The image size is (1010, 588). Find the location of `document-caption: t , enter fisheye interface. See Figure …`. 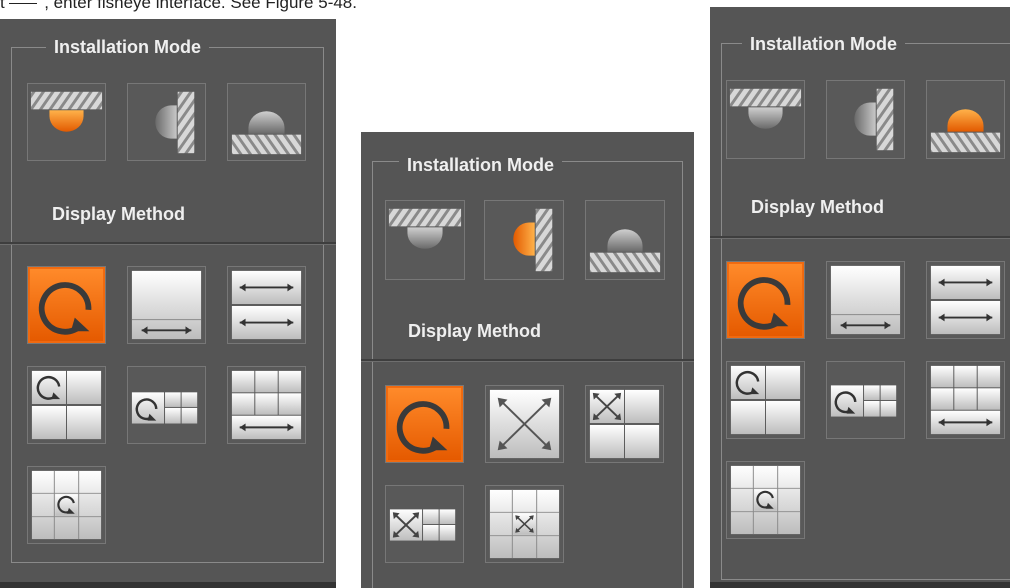

document-caption: t , enter fisheye interface. See Figure … is located at coordinates (178, 6).